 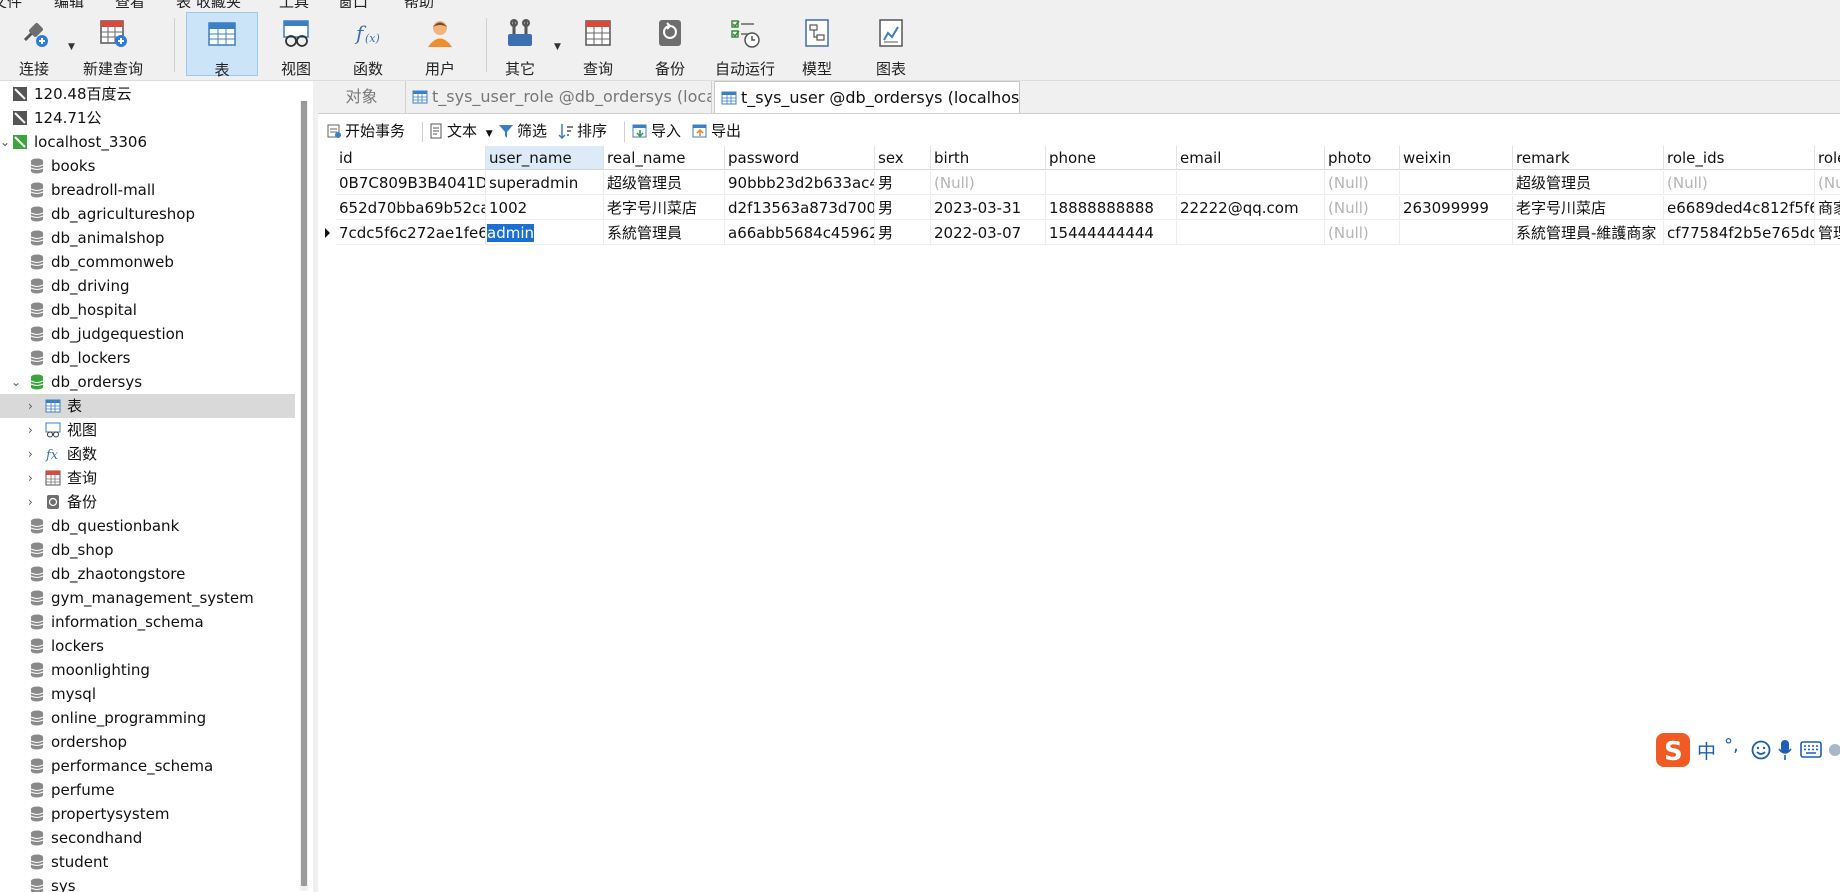 What do you see at coordinates (148, 694) in the screenshot?
I see `tree-item-database: mysql` at bounding box center [148, 694].